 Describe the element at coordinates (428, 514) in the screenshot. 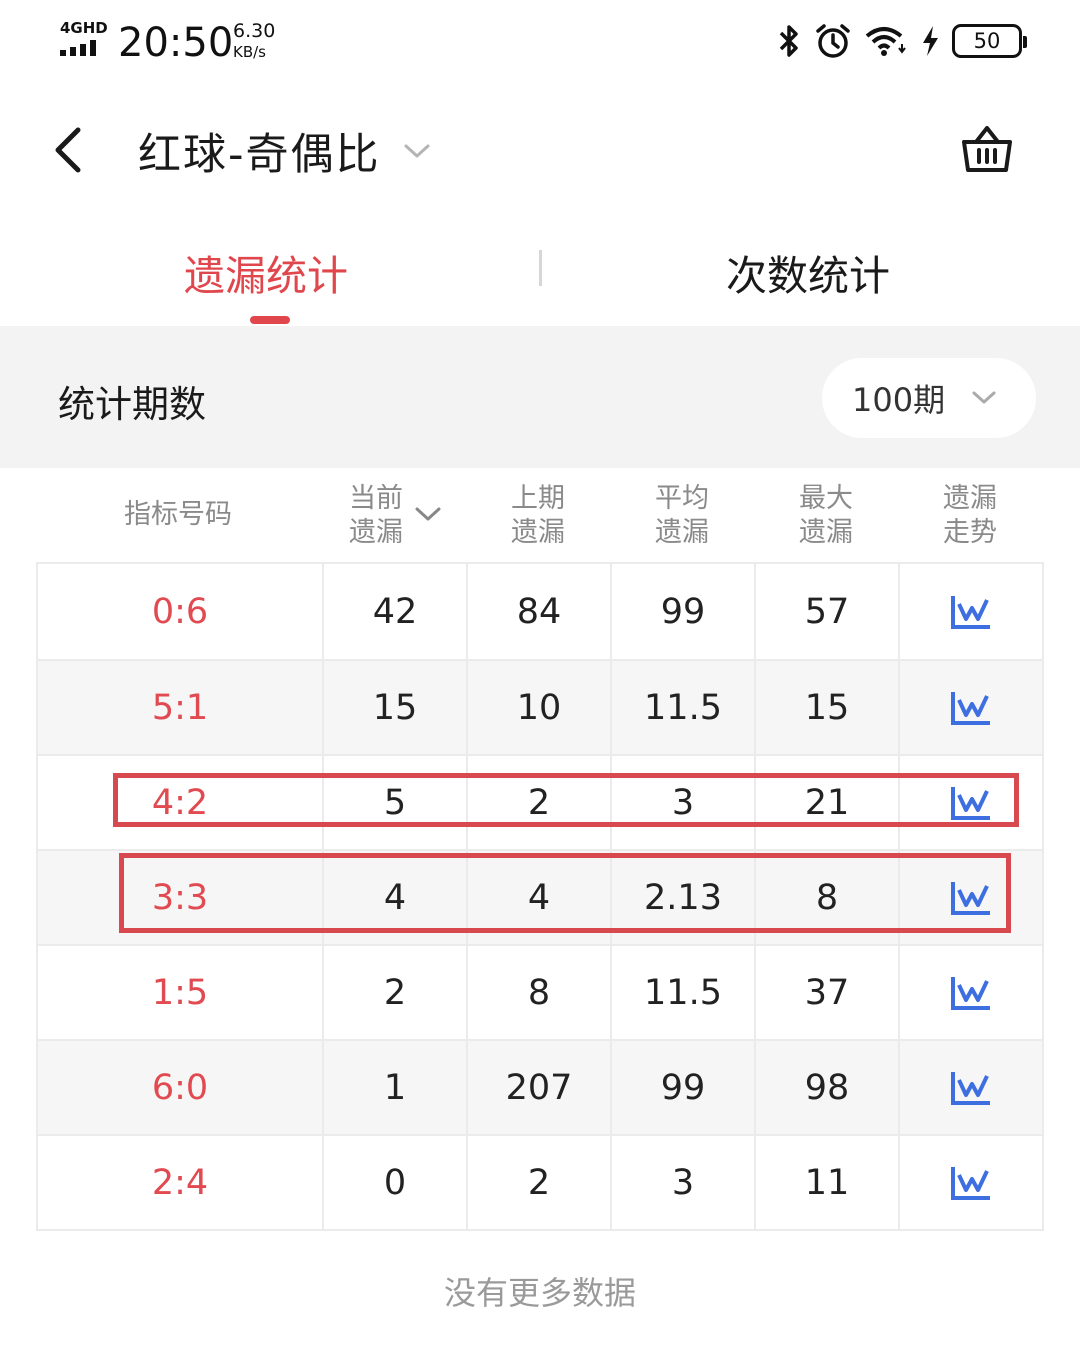

I see `sort-chevron-down-icon` at that location.